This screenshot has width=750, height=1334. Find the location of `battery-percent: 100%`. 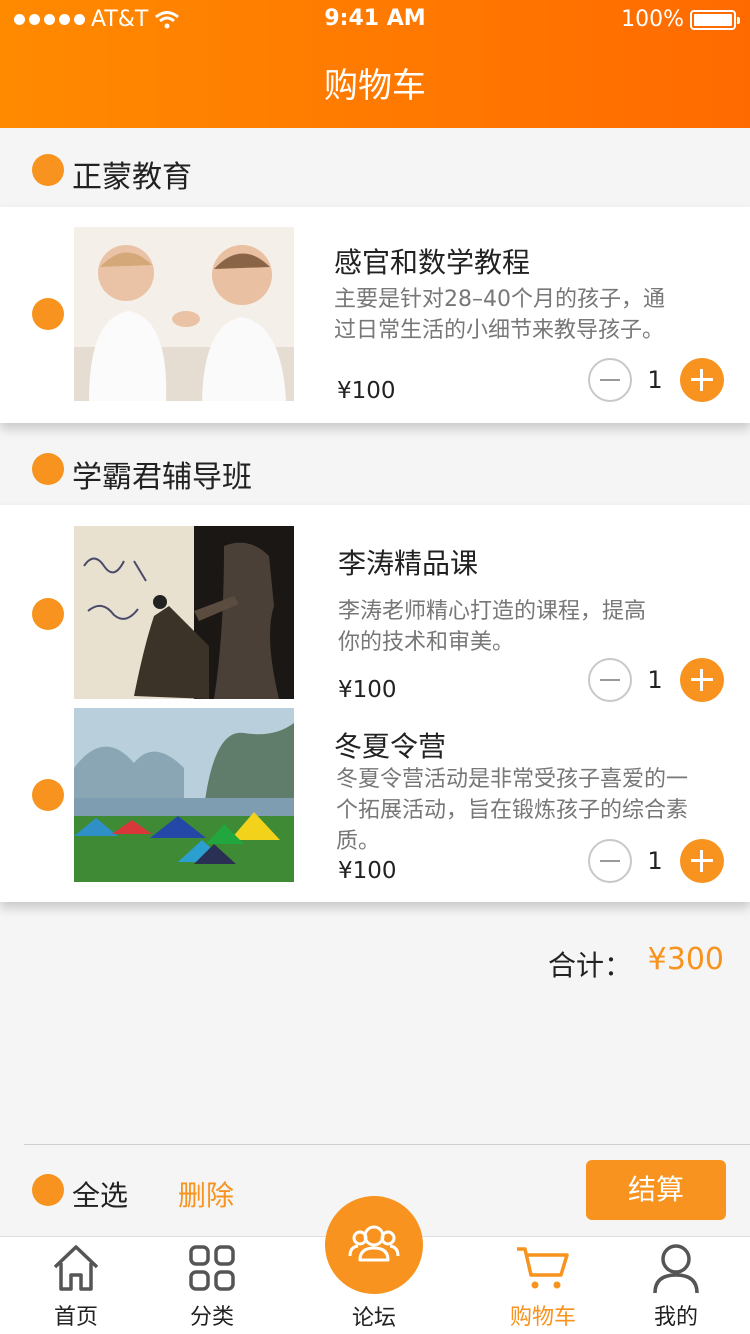

battery-percent: 100% is located at coordinates (652, 19).